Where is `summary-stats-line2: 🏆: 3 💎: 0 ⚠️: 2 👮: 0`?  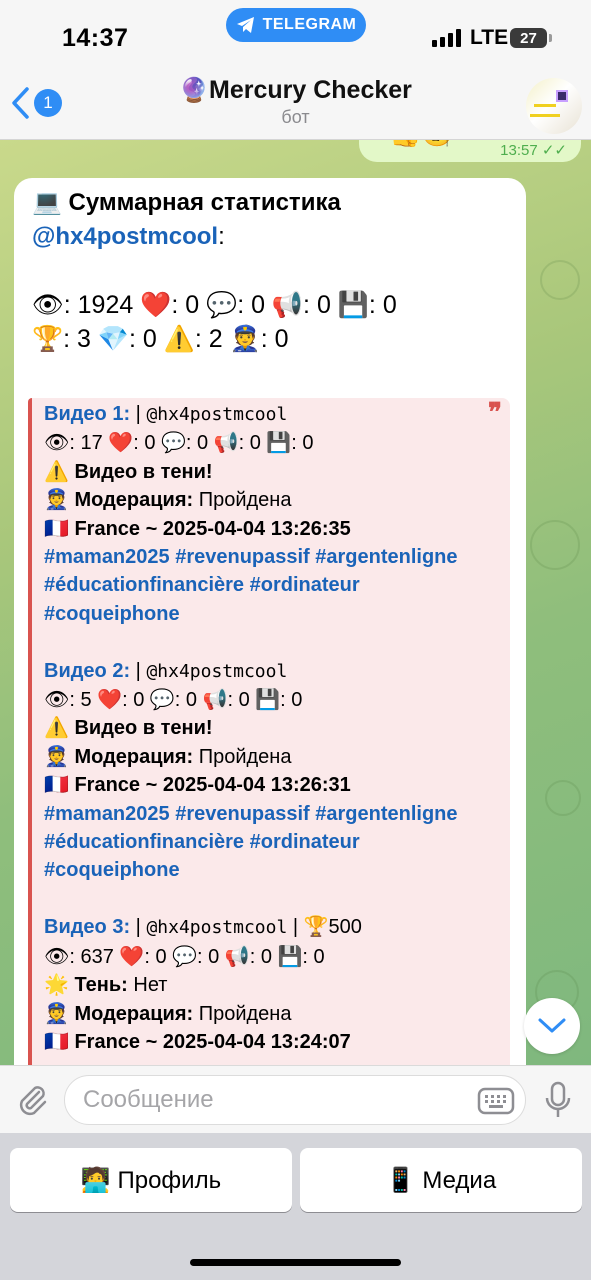
summary-stats-line2: 🏆: 3 💎: 0 ⚠️: 2 👮: 0 is located at coordinates (160, 339).